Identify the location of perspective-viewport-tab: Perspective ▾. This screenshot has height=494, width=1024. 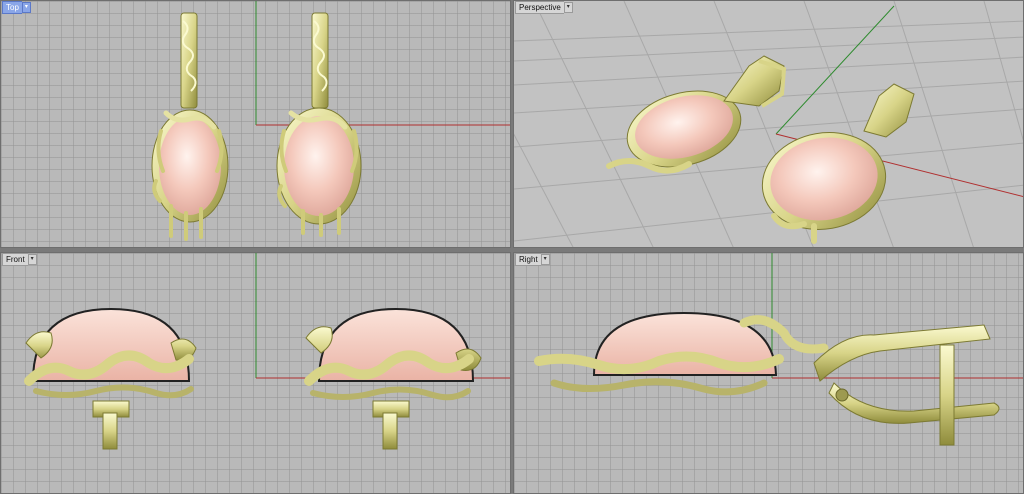
(544, 7).